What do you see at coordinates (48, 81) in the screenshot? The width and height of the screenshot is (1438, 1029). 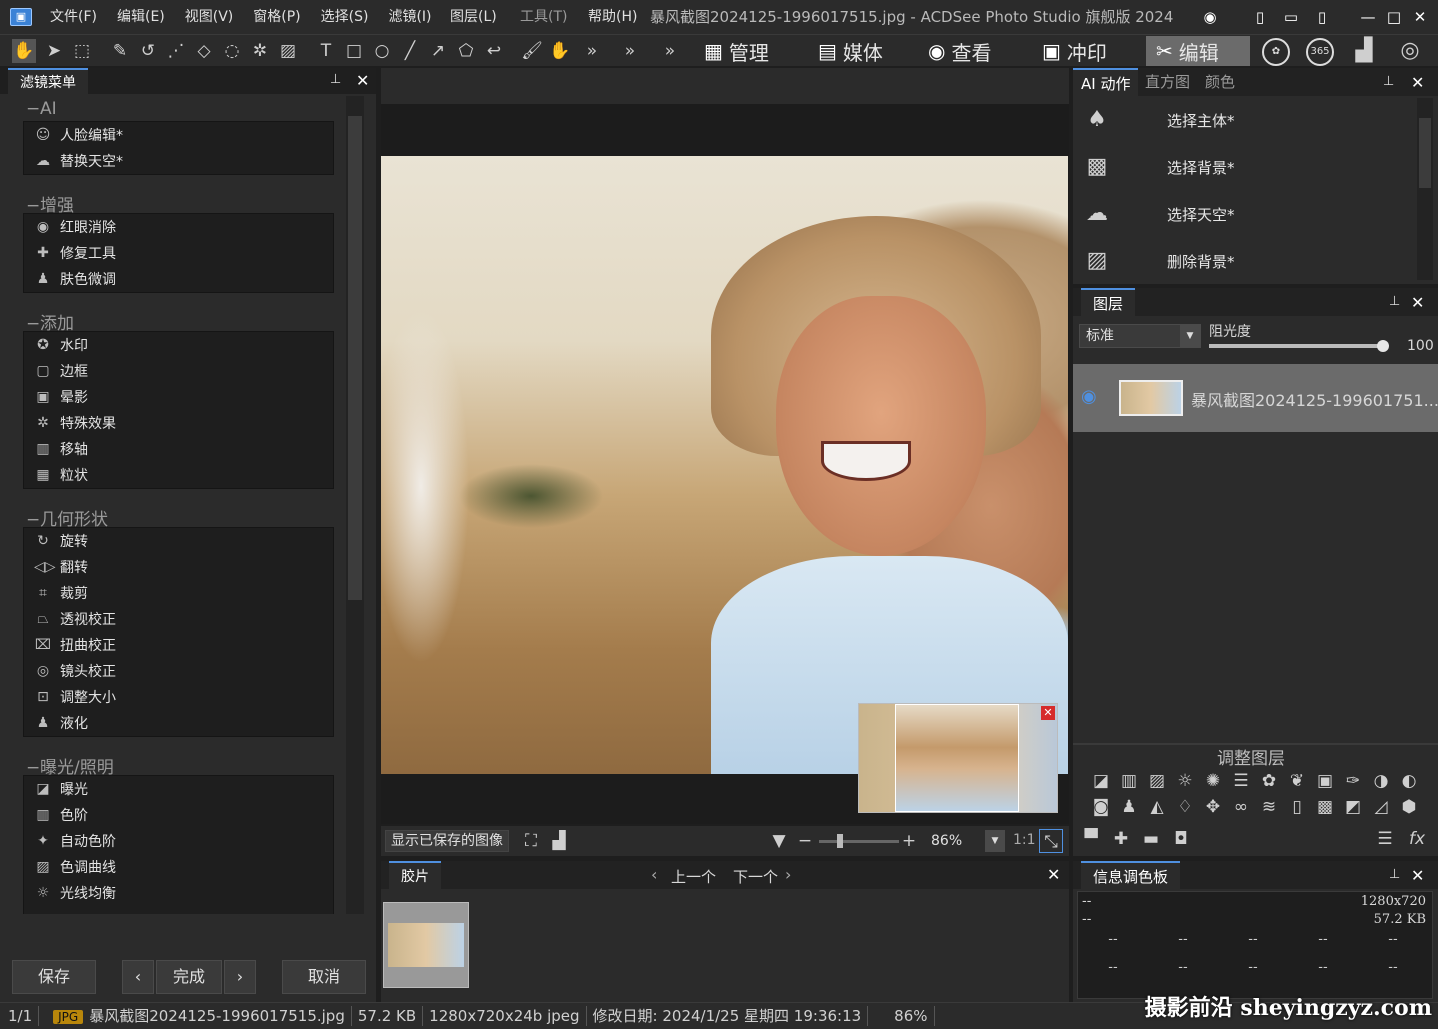 I see `filter-panel-tab: 滤镜菜单` at bounding box center [48, 81].